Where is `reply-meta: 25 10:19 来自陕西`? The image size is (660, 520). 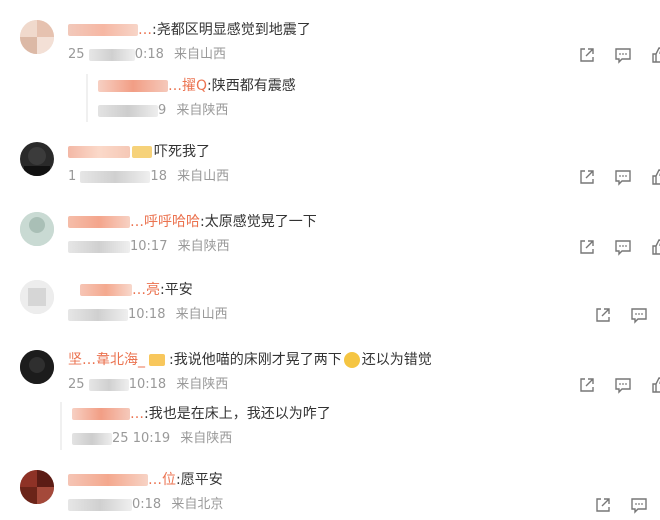
reply-meta: 25 10:19 来自陕西 is located at coordinates (152, 439).